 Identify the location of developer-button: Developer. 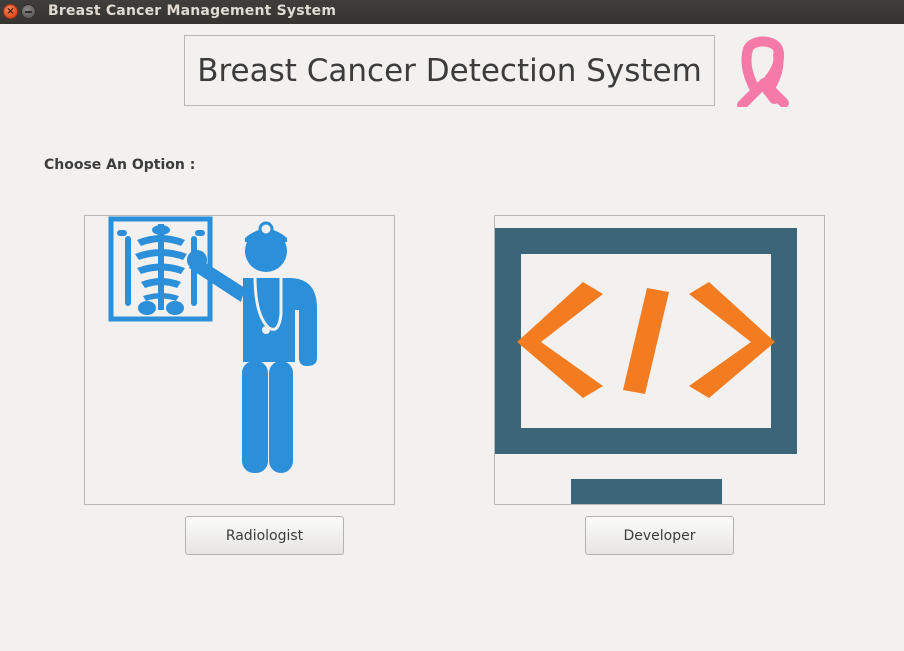
(659, 535).